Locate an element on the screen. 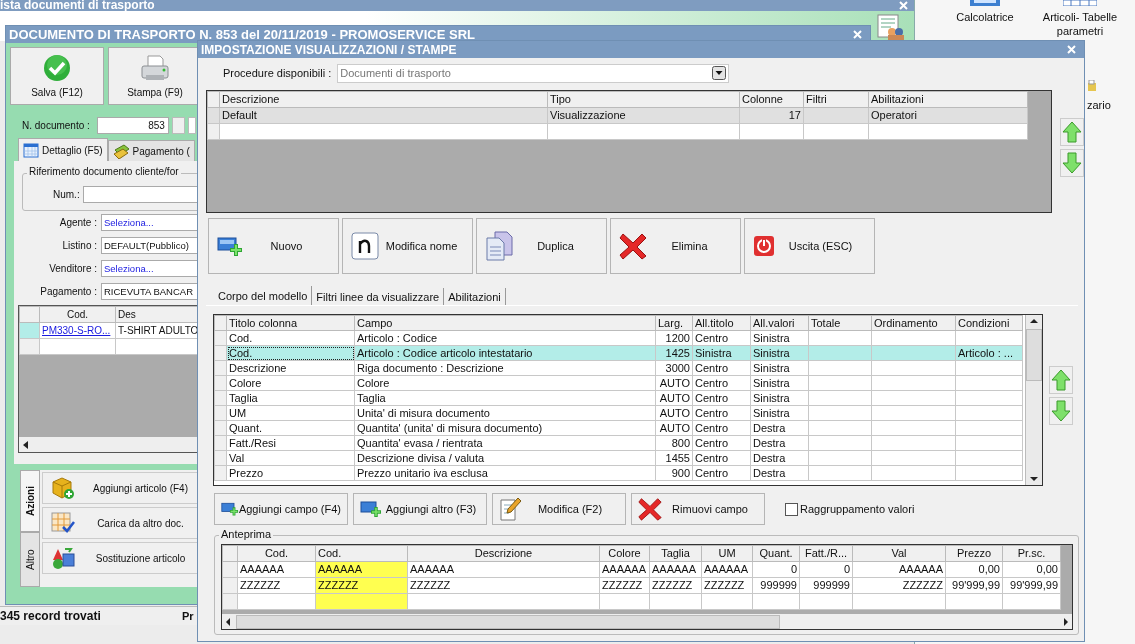 This screenshot has height=644, width=1135. action-button: Rimuovi campo is located at coordinates (698, 509).